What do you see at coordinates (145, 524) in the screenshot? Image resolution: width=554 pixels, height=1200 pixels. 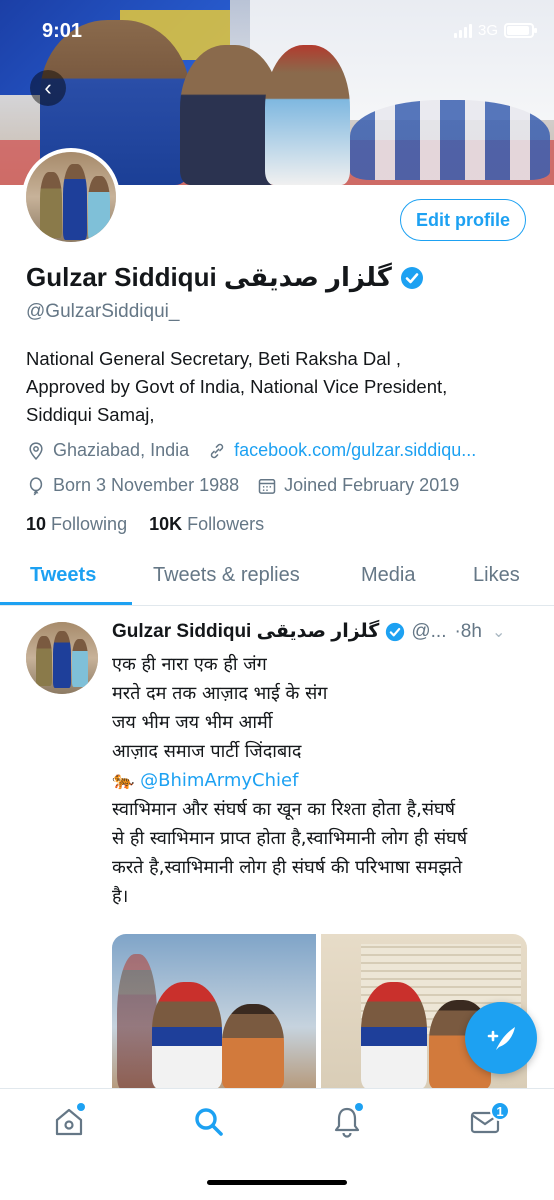 I see `follow-stats: 10 Following 10K Followers` at bounding box center [145, 524].